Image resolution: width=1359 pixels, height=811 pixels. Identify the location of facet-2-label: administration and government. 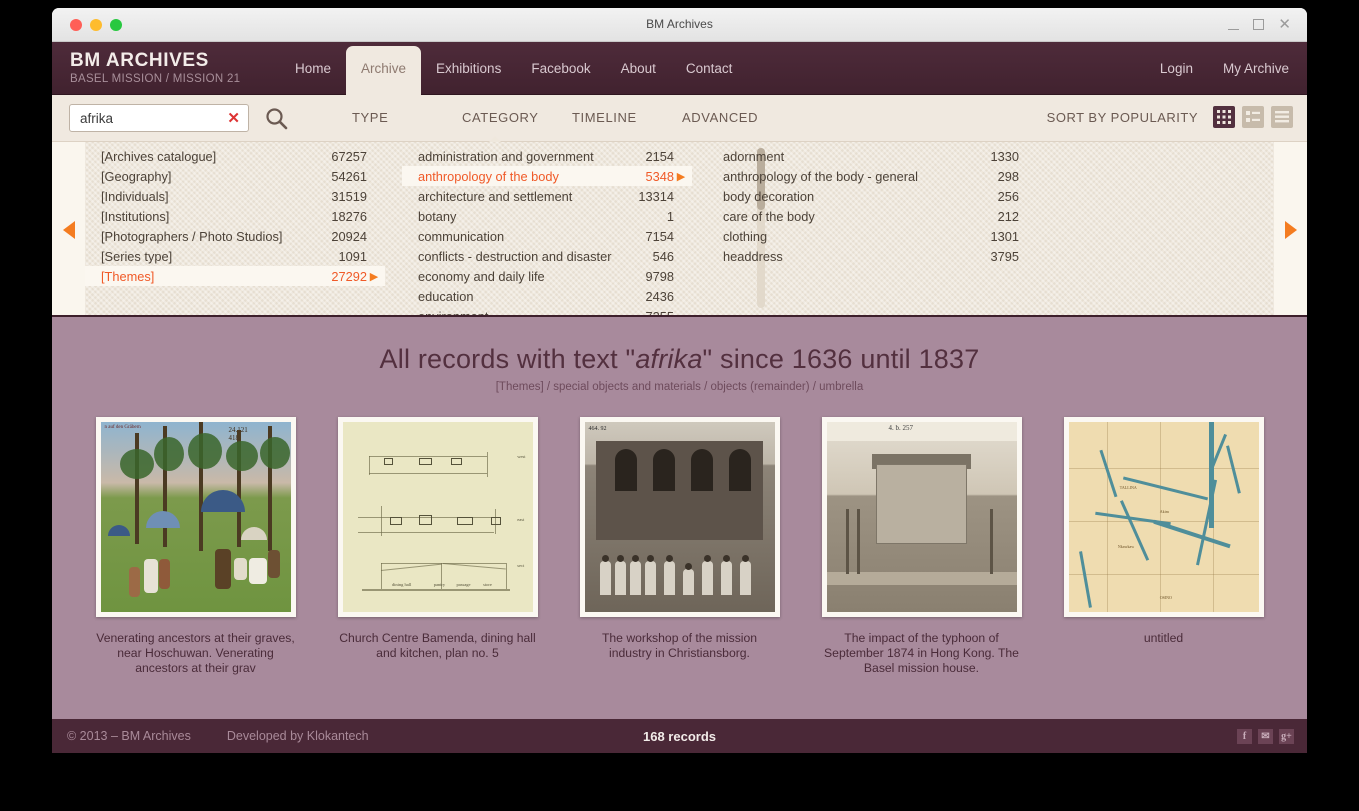
(506, 156).